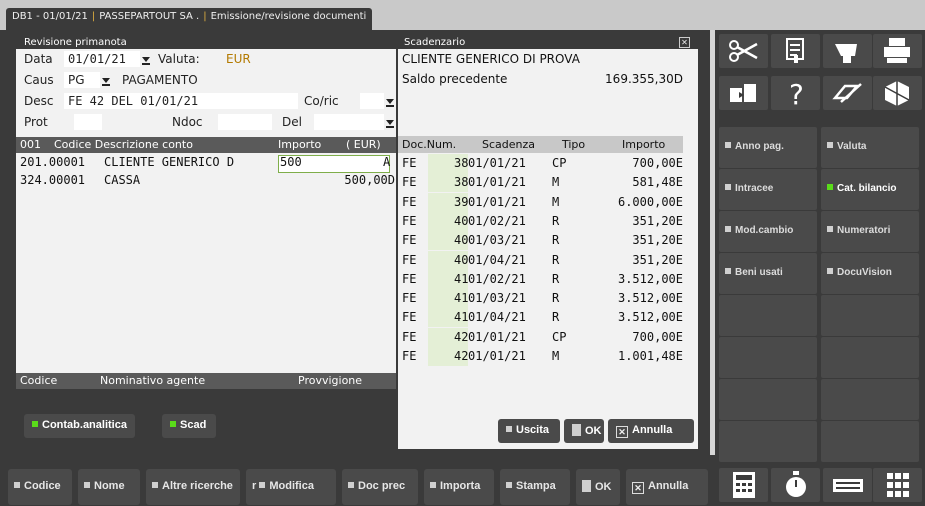 The image size is (925, 506). What do you see at coordinates (349, 122) in the screenshot?
I see `del-field` at bounding box center [349, 122].